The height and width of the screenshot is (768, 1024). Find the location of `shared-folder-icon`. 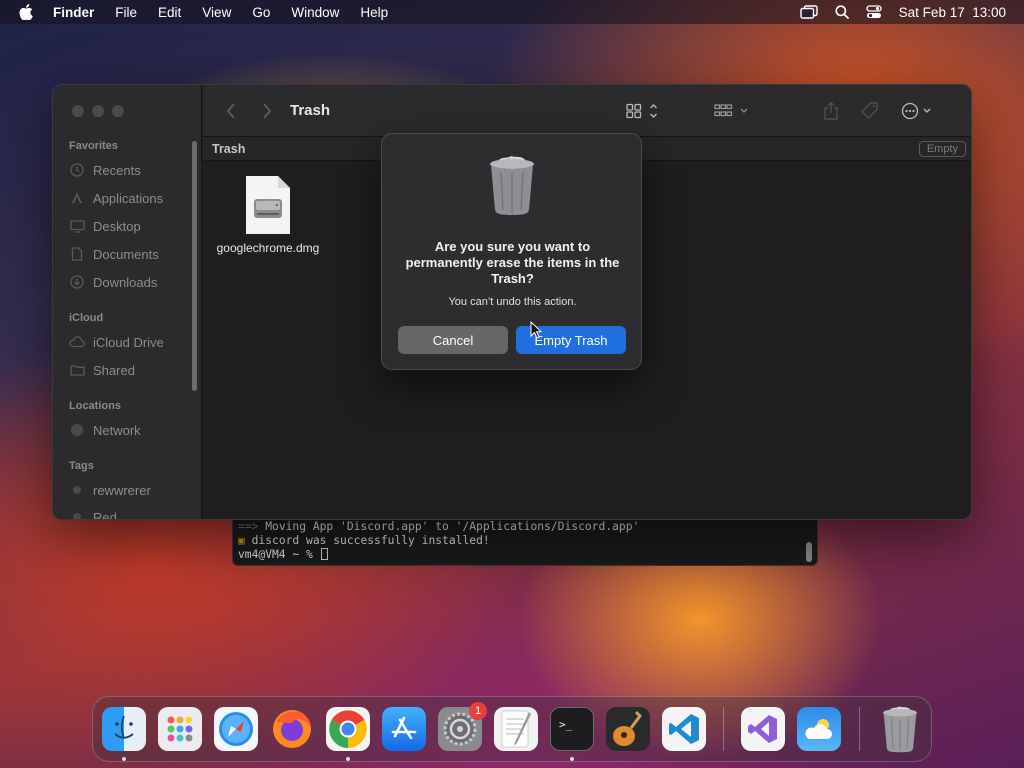

shared-folder-icon is located at coordinates (77, 370).